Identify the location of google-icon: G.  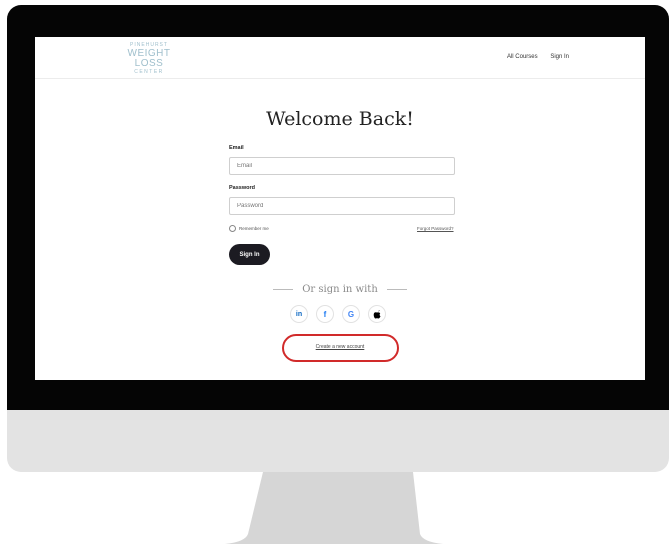
(351, 314).